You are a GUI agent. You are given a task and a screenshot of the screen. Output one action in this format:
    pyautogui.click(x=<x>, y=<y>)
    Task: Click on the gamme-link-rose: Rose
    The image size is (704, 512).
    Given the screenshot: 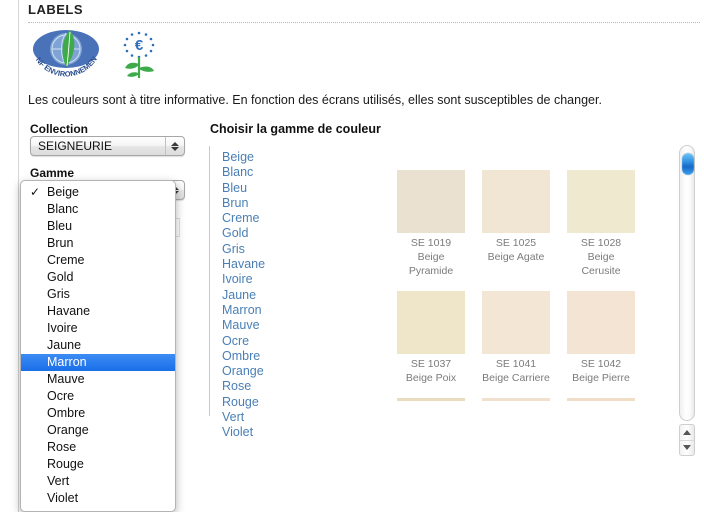 What is the action you would take?
    pyautogui.click(x=262, y=386)
    